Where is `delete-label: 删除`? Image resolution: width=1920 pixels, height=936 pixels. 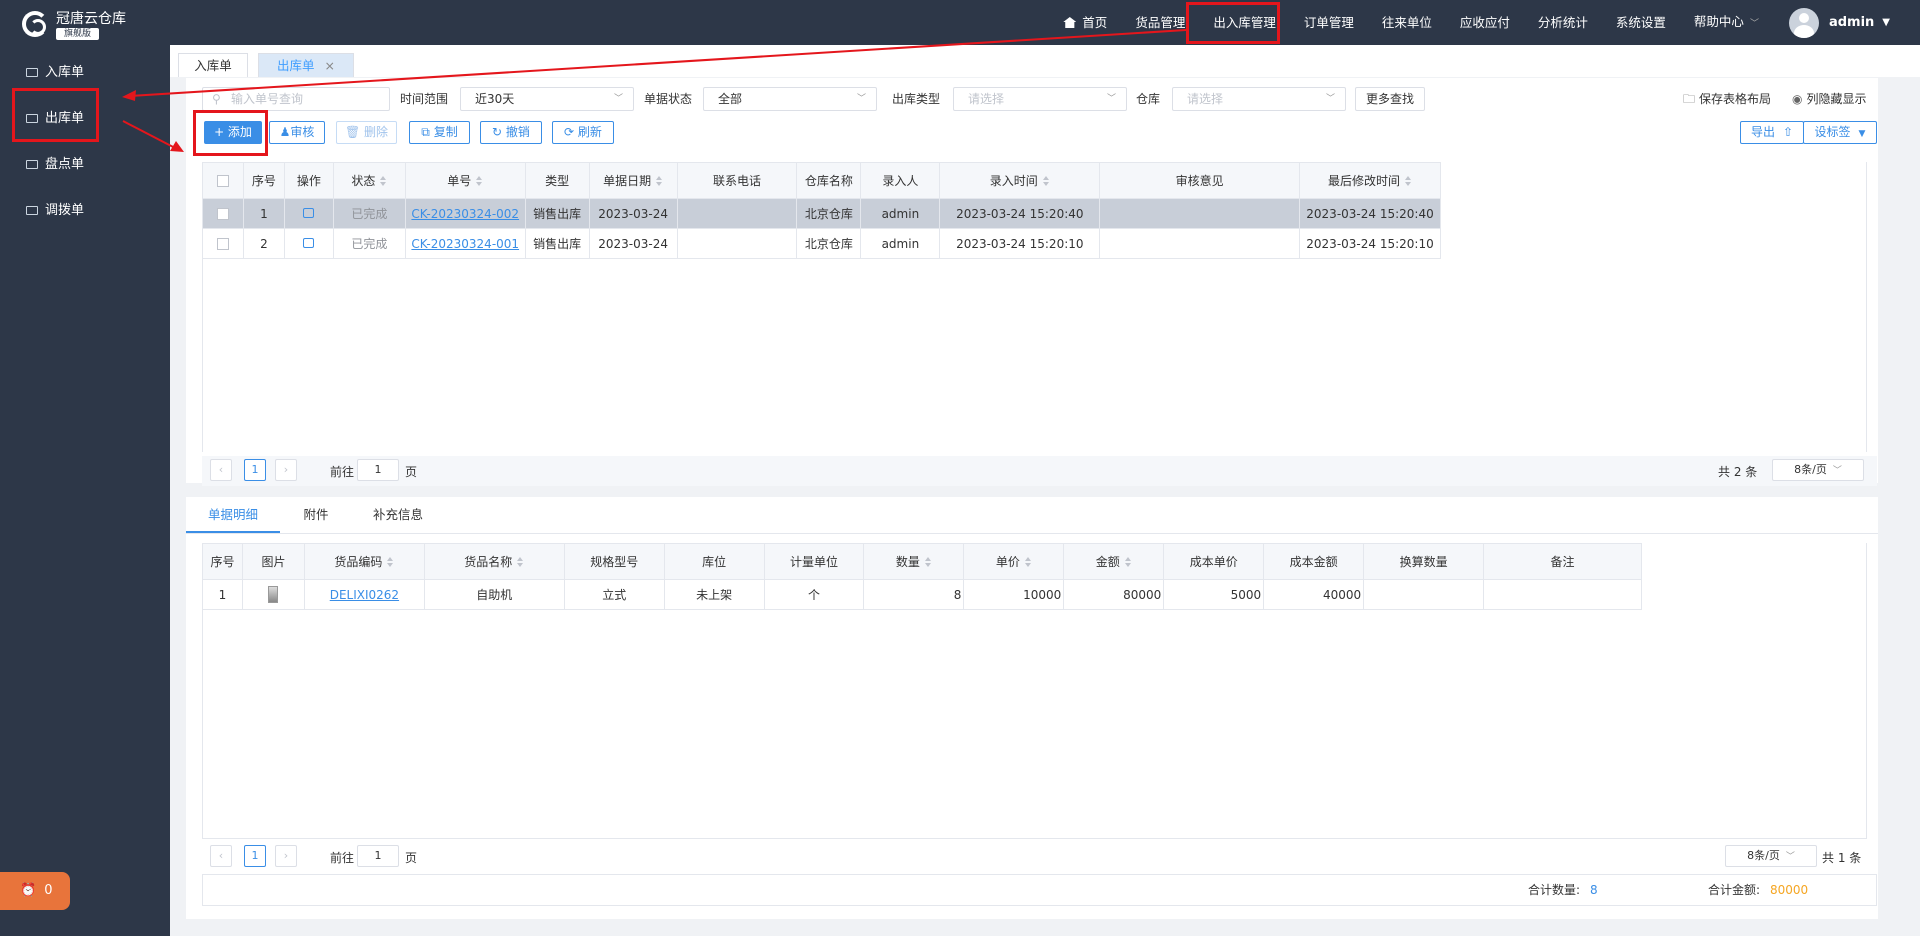
delete-label: 删除 is located at coordinates (376, 132).